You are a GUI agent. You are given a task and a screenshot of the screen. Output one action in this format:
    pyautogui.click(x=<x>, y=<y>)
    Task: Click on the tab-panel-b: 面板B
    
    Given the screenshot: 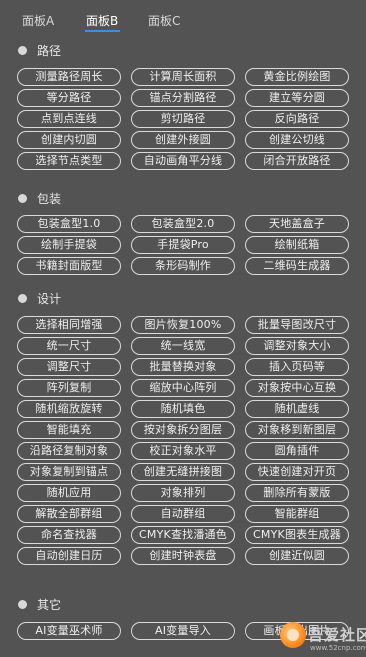 What is the action you would take?
    pyautogui.click(x=102, y=20)
    